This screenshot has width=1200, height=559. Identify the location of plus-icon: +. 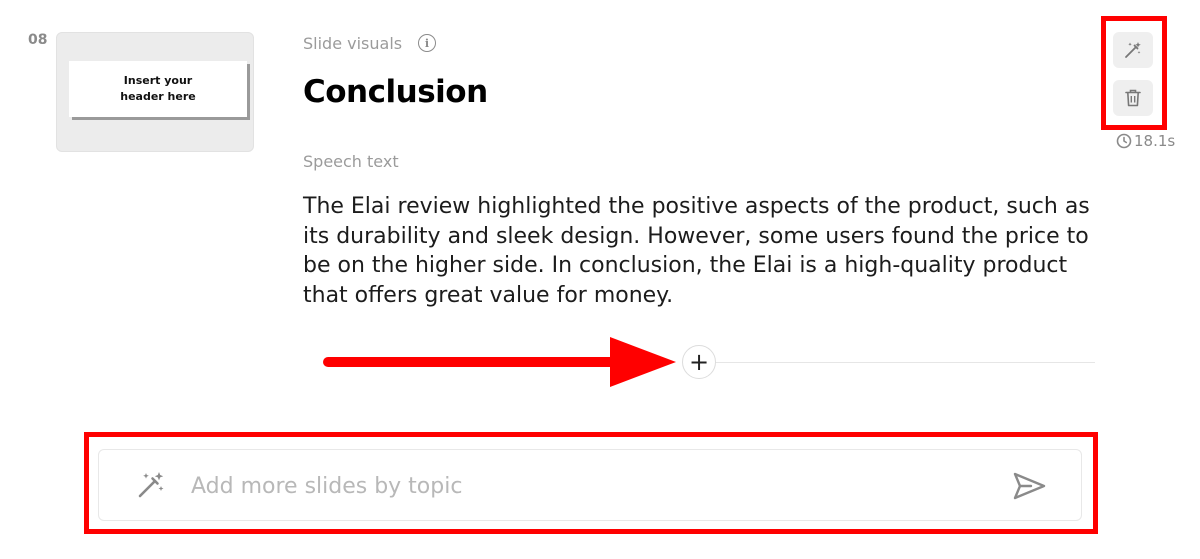
(699, 362).